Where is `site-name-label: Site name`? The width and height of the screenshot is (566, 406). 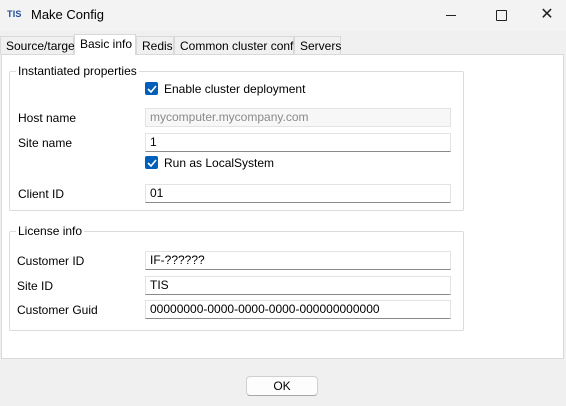
site-name-label: Site name is located at coordinates (45, 143).